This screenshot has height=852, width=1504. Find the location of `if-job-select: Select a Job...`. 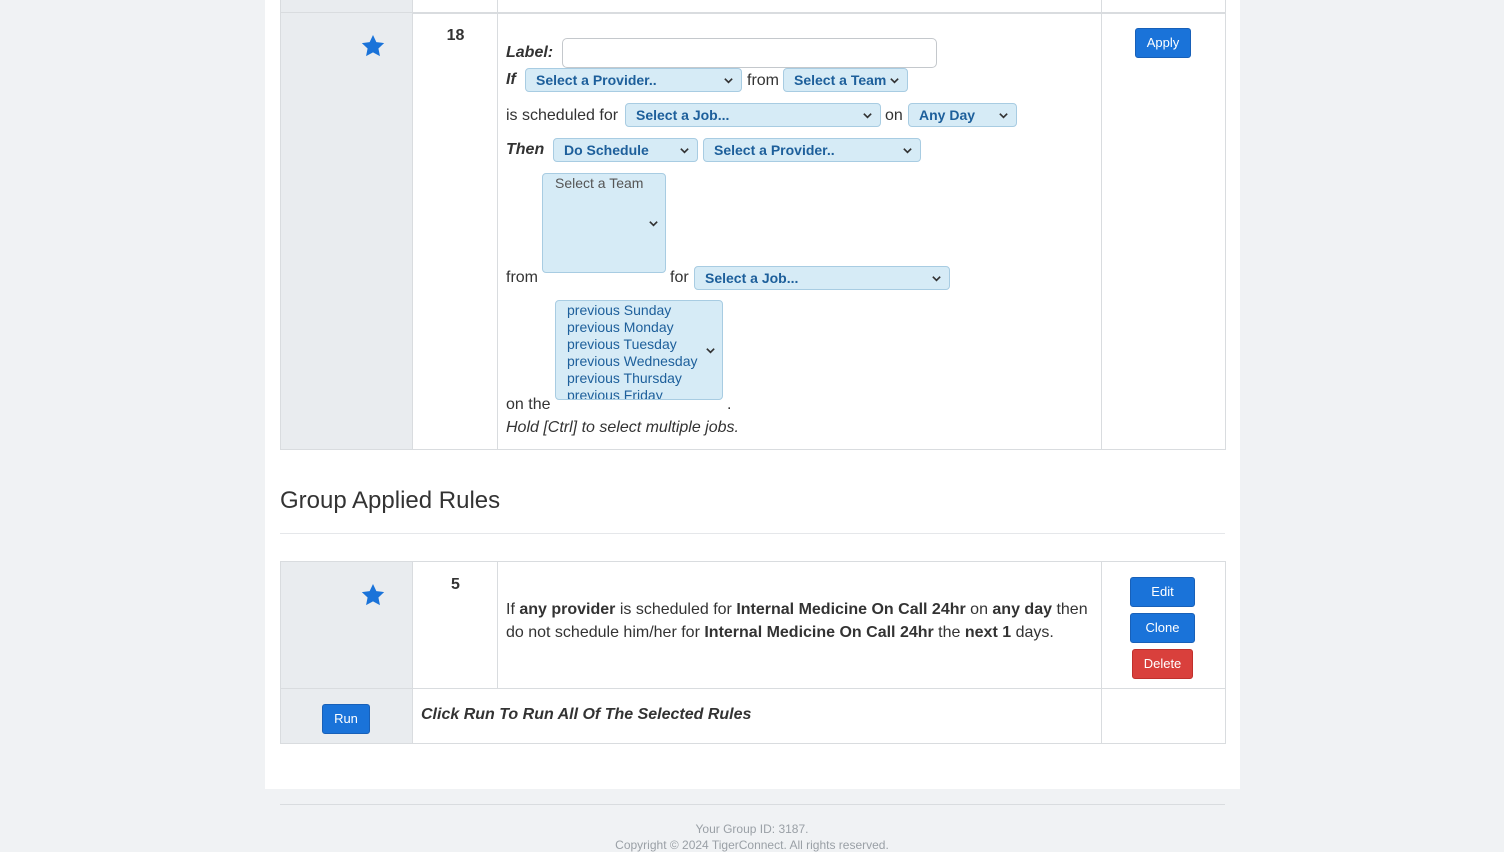

if-job-select: Select a Job... is located at coordinates (753, 115).